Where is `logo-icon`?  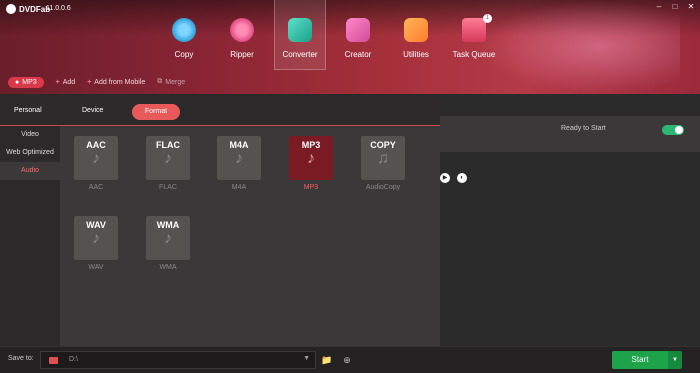 logo-icon is located at coordinates (11, 9).